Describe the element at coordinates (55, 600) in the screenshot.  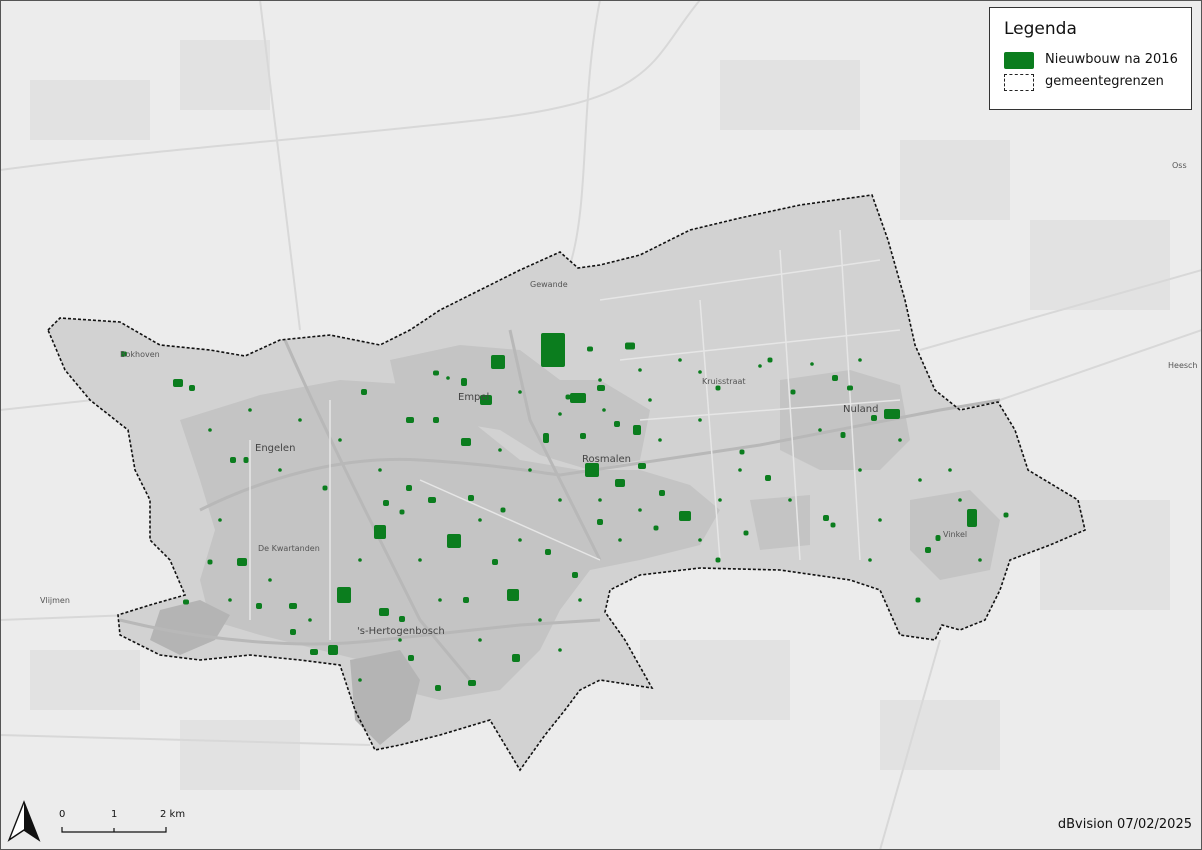
I see `place-label-vlijmen: Vlijmen` at that location.